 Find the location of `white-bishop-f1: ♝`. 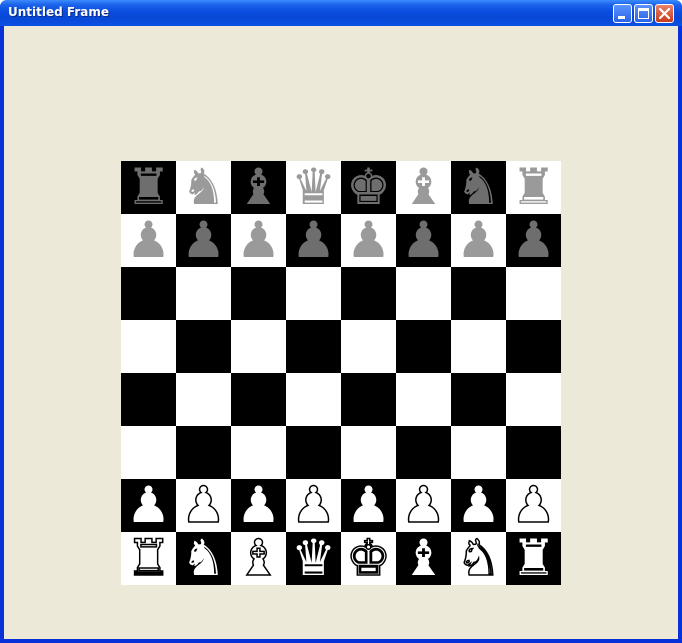

white-bishop-f1: ♝ is located at coordinates (423, 558).